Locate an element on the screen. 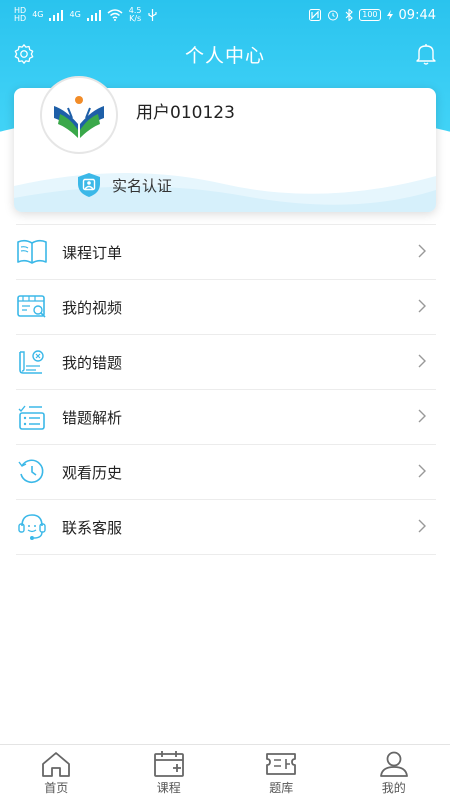  status-bar: HD HD 4G 4G 4.5 K/s 100 09:44 is located at coordinates (225, 15).